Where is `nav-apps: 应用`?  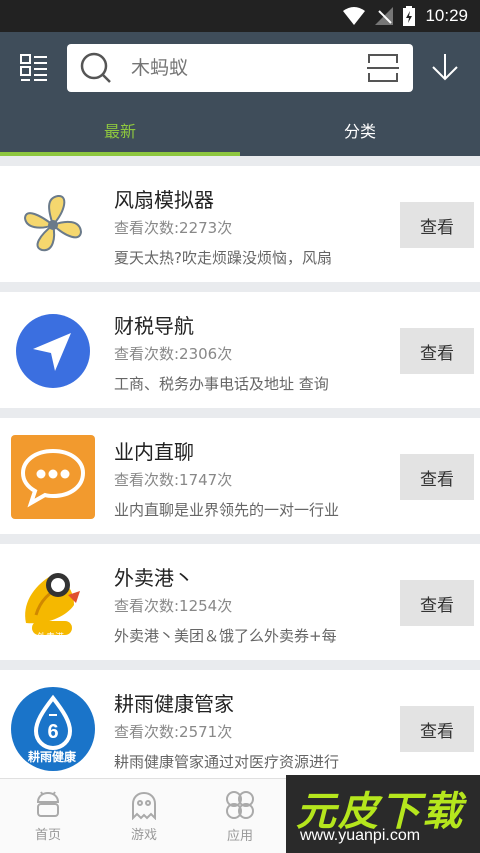 nav-apps: 应用 is located at coordinates (240, 816).